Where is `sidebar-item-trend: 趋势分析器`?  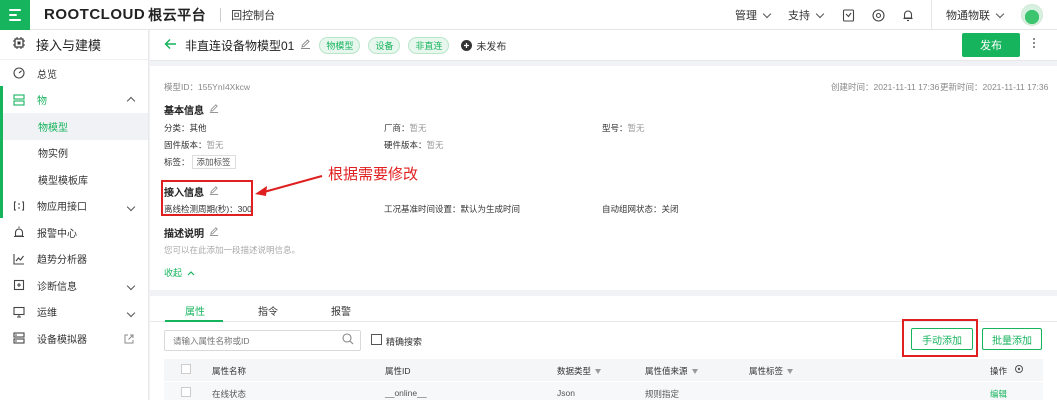 sidebar-item-trend: 趋势分析器 is located at coordinates (74, 259).